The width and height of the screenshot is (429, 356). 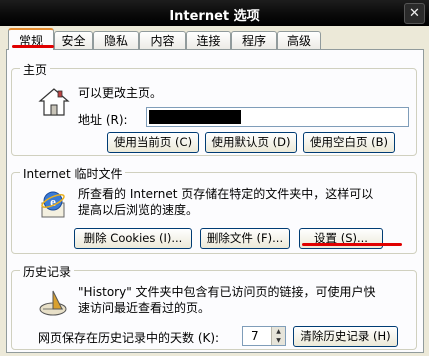 What do you see at coordinates (414, 13) in the screenshot?
I see `close-icon: ✕` at bounding box center [414, 13].